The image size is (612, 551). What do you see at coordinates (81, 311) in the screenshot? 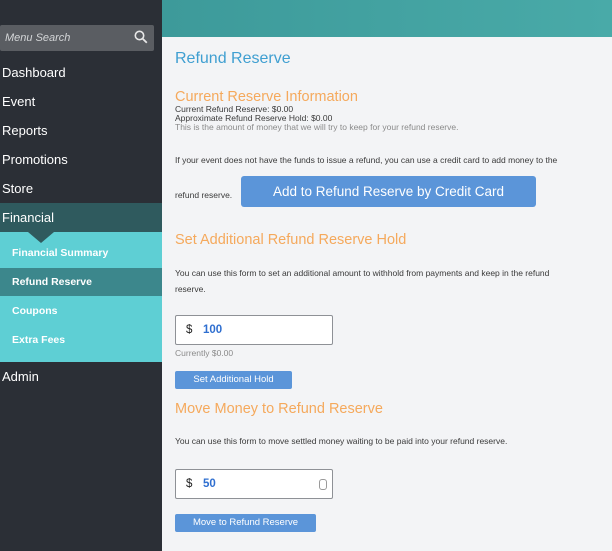
I see `subnav-item-coupons: Coupons` at bounding box center [81, 311].